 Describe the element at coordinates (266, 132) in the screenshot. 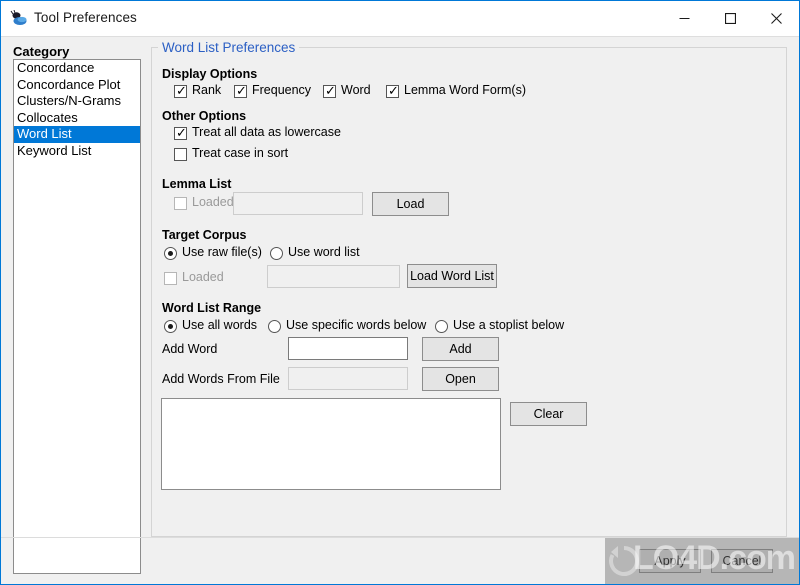

I see `checkbox-label: Treat all data as lowercase` at that location.